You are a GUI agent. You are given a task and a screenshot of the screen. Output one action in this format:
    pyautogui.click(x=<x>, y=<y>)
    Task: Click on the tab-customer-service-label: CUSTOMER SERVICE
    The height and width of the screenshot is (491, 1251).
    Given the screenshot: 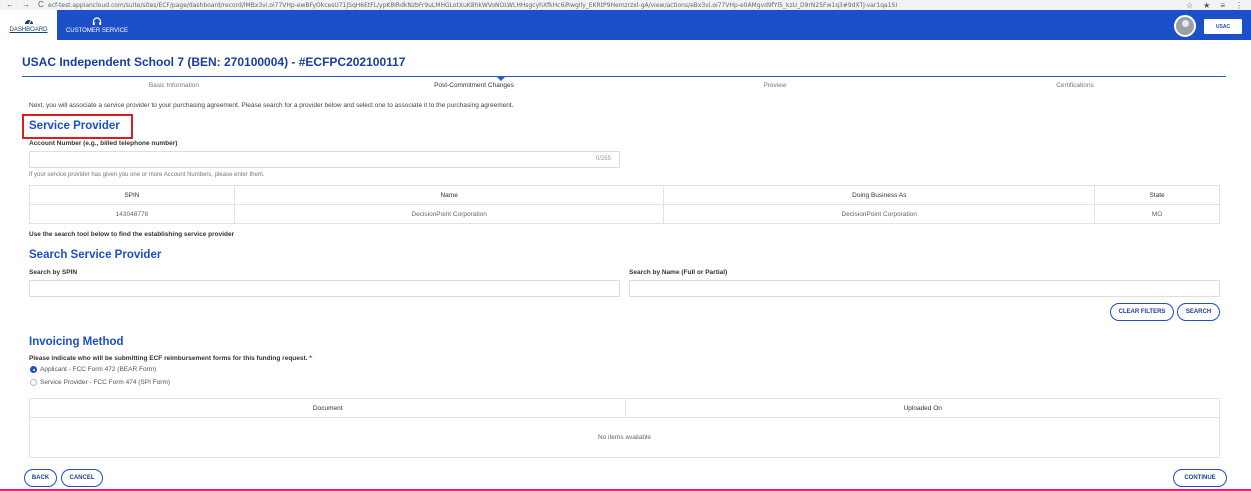 What is the action you would take?
    pyautogui.click(x=97, y=30)
    